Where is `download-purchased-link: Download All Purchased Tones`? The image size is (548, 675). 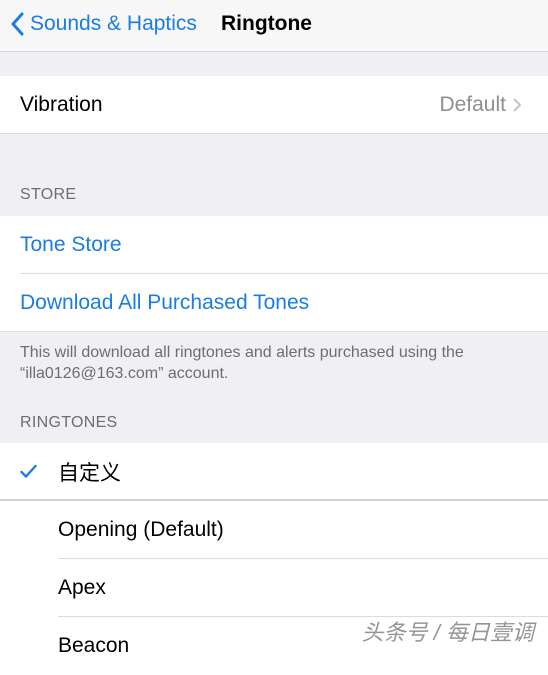 download-purchased-link: Download All Purchased Tones is located at coordinates (154, 303).